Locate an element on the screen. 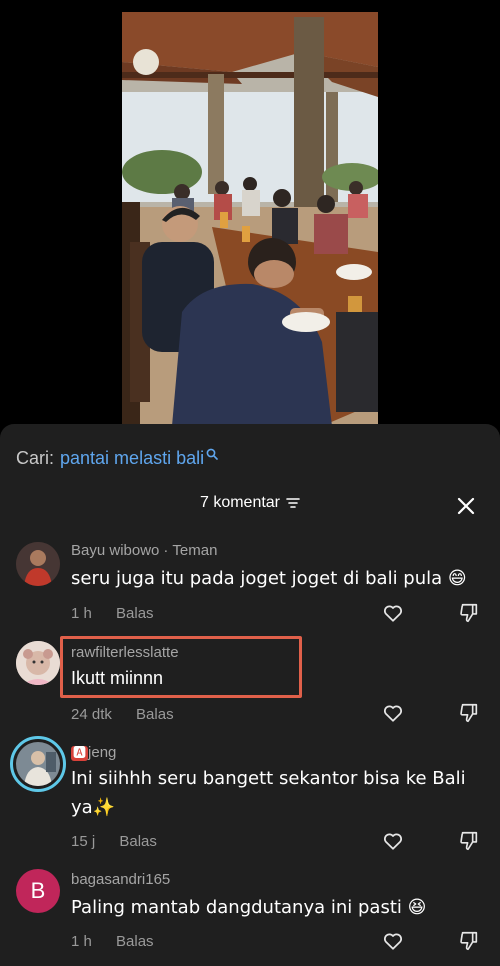 This screenshot has width=500, height=966. comment-username: Bayu wibowo · Teman is located at coordinates (144, 550).